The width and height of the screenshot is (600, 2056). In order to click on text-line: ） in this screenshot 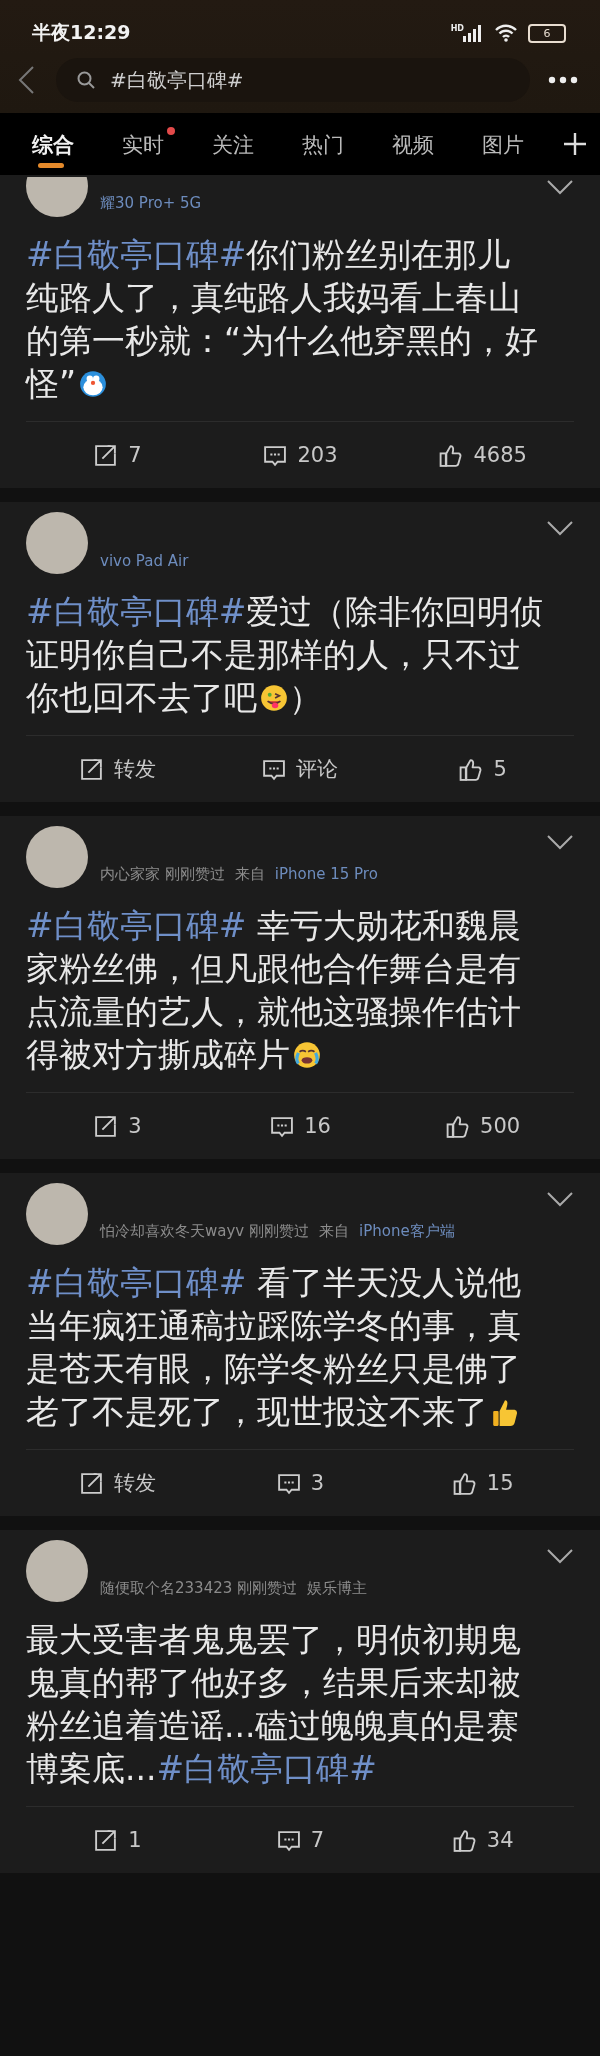, I will do `click(305, 697)`.